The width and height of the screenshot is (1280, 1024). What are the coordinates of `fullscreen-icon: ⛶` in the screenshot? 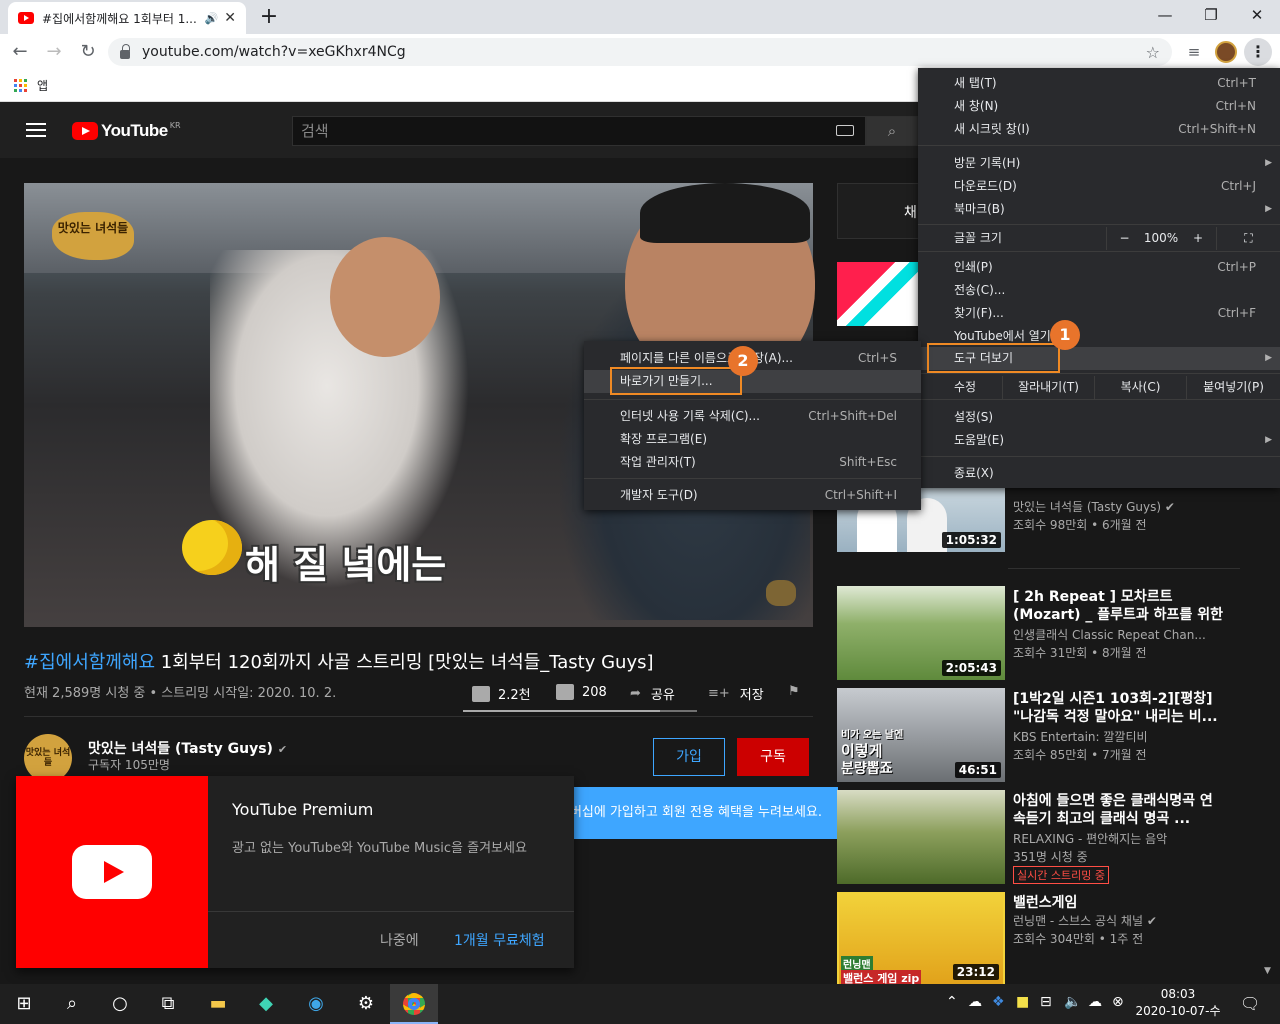 It's located at (1248, 238).